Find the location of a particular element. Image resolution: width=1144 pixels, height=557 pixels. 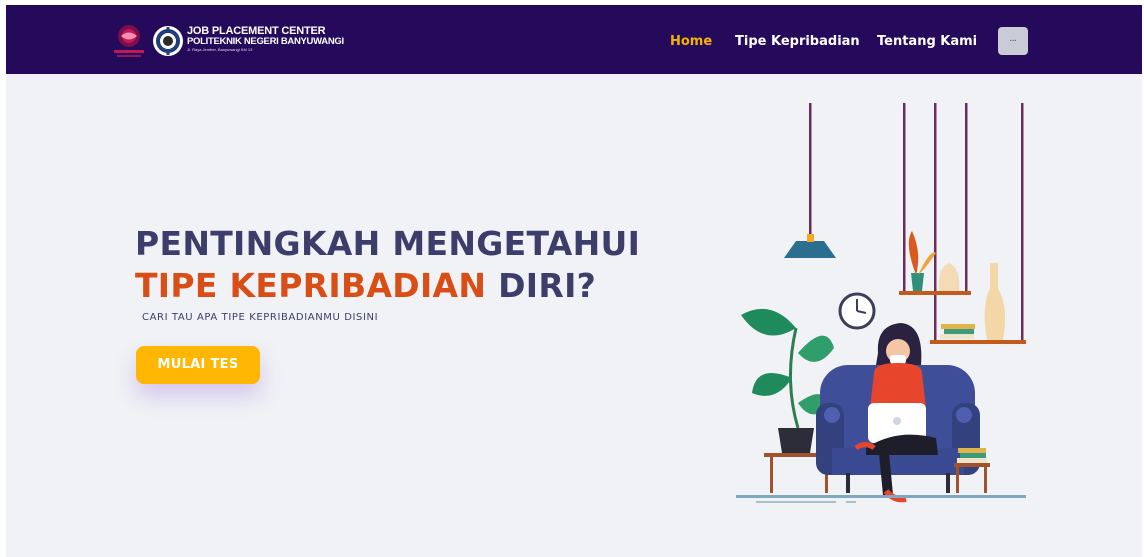

hero-title-line2: TIPE KEPRIBADIAN DIRI? is located at coordinates (365, 285).